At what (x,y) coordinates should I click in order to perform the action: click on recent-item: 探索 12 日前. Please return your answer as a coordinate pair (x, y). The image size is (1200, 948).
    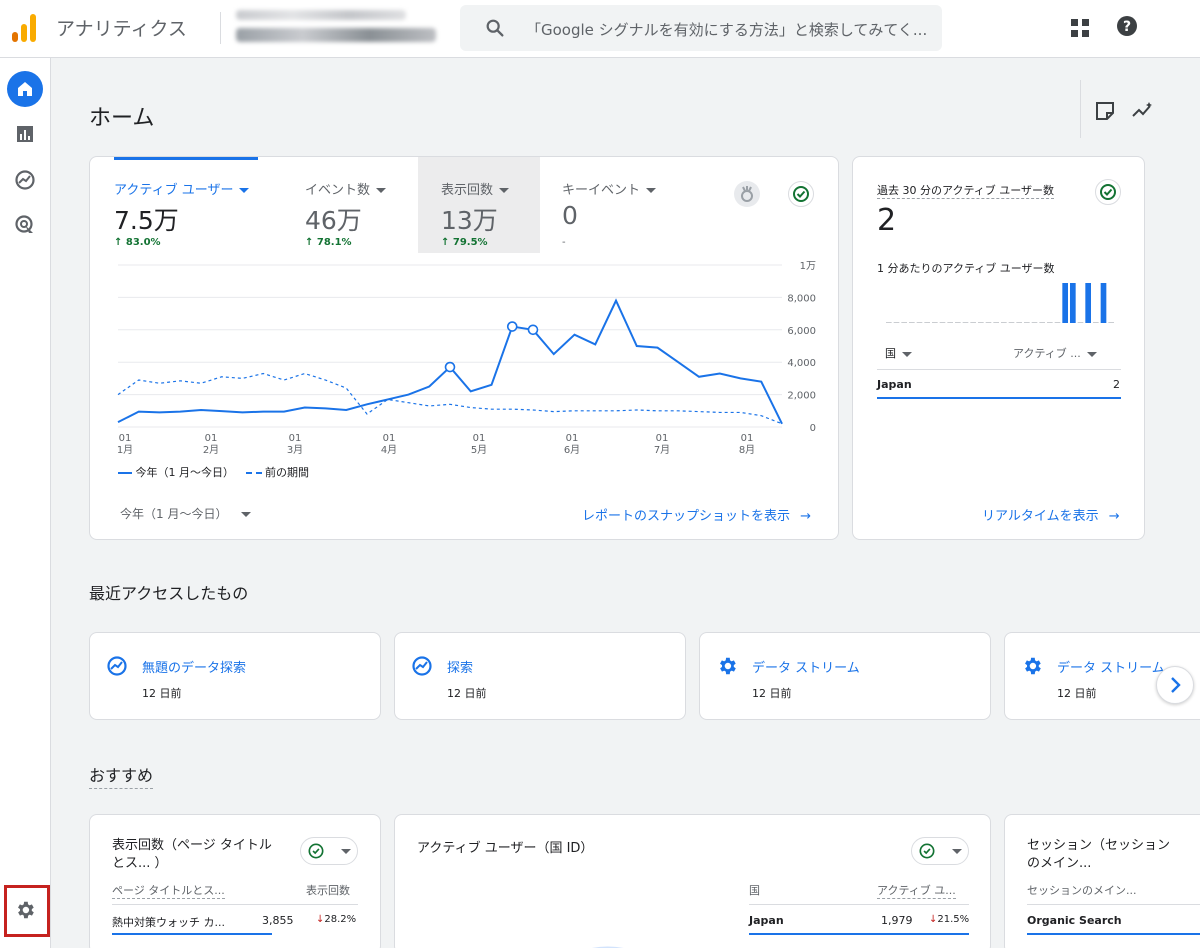
    Looking at the image, I should click on (540, 676).